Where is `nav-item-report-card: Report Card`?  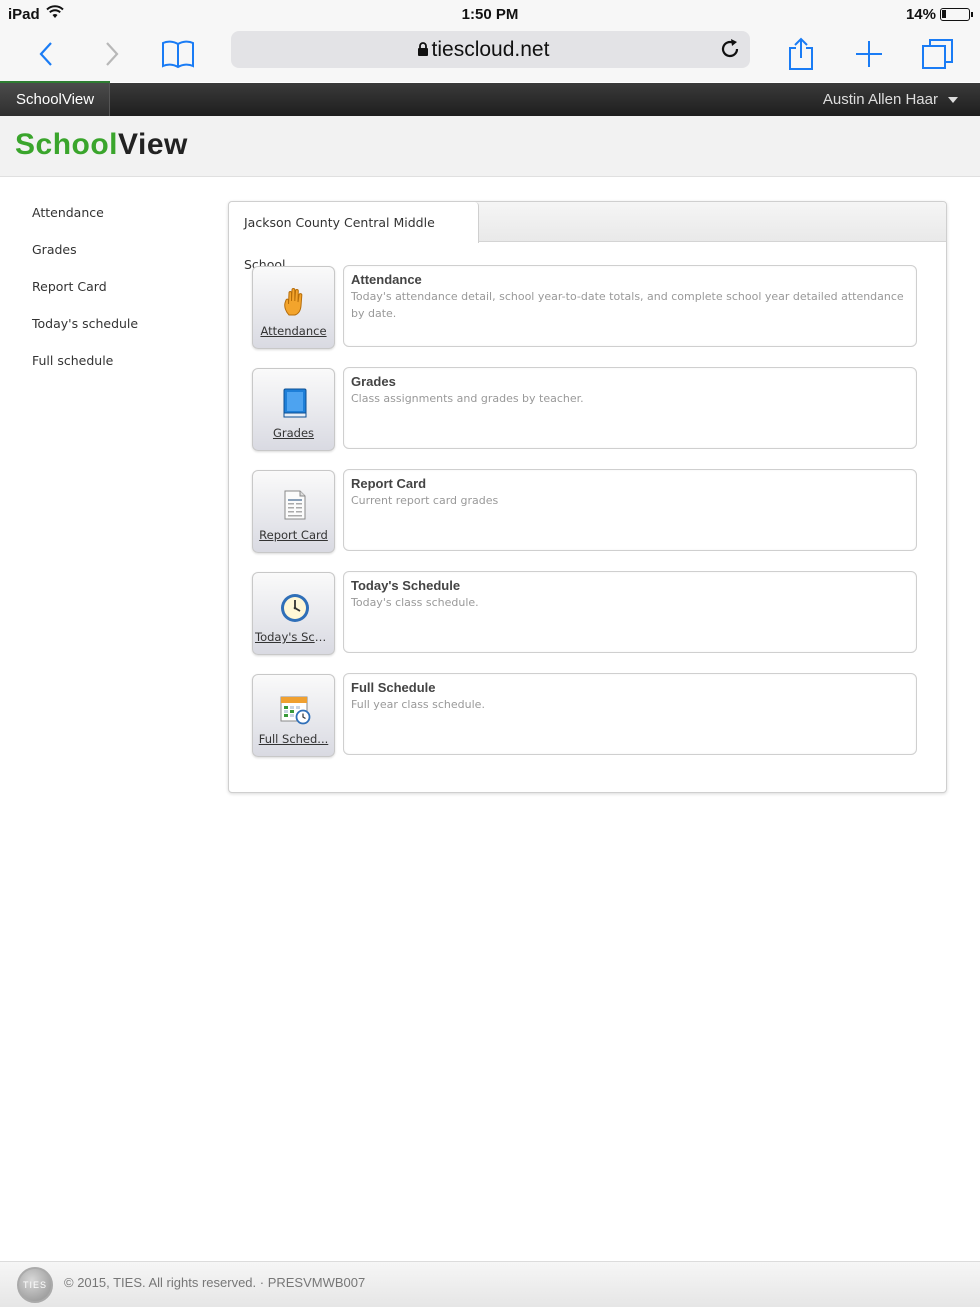 nav-item-report-card: Report Card is located at coordinates (122, 297).